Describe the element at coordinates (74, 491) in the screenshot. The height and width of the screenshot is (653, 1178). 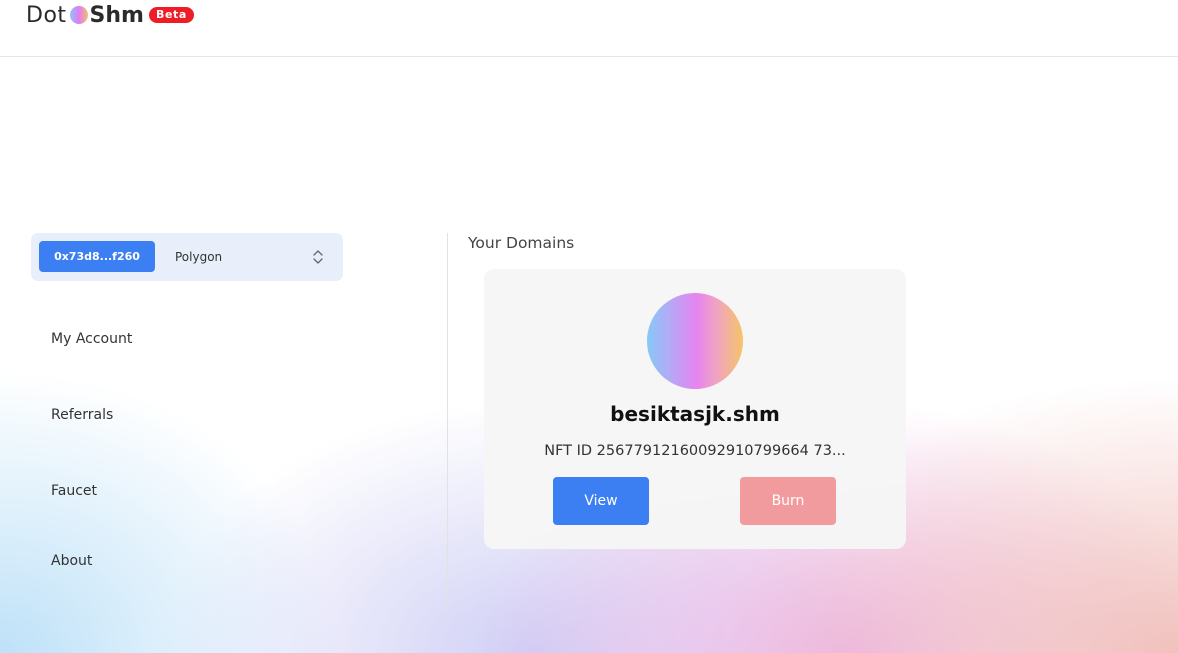
I see `sidebar-item-faucet: Faucet` at that location.